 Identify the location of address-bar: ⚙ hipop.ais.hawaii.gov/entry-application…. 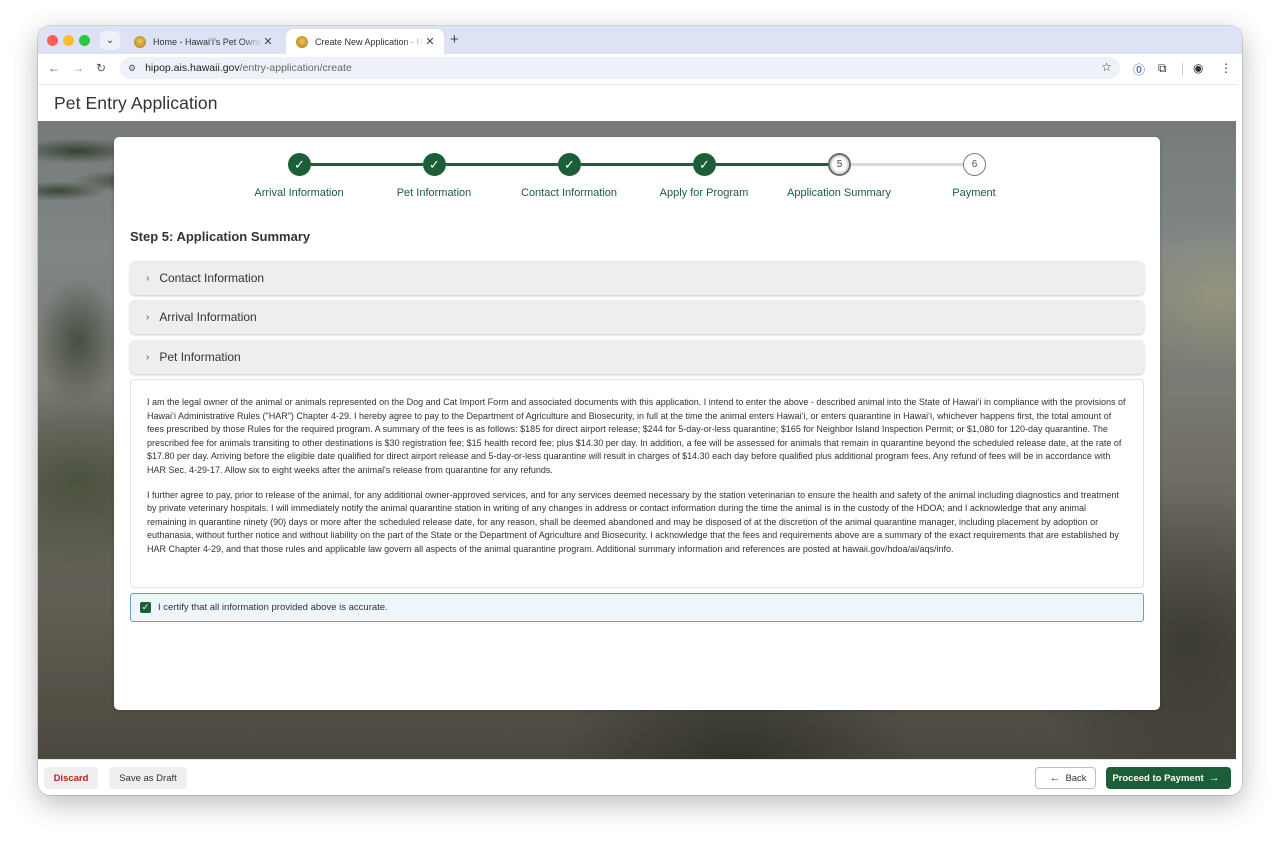
(620, 68).